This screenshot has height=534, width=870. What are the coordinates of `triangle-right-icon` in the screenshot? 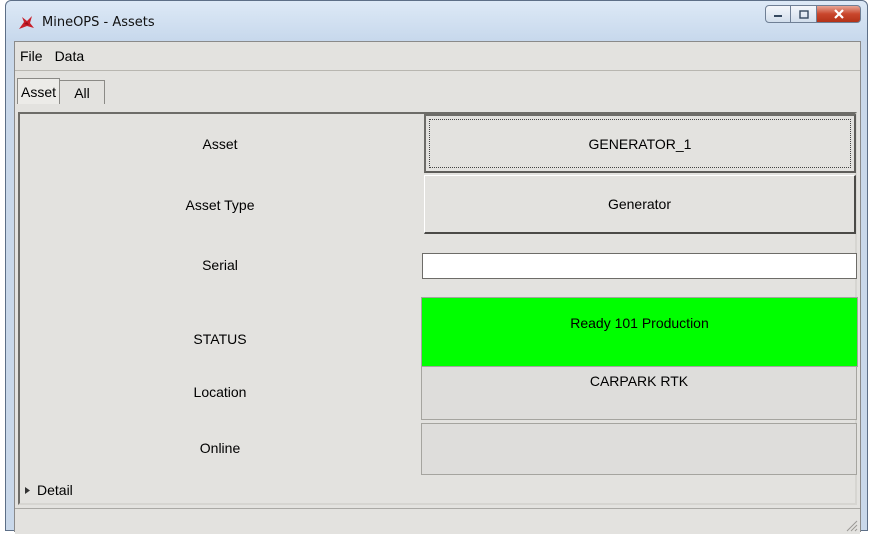 It's located at (27, 490).